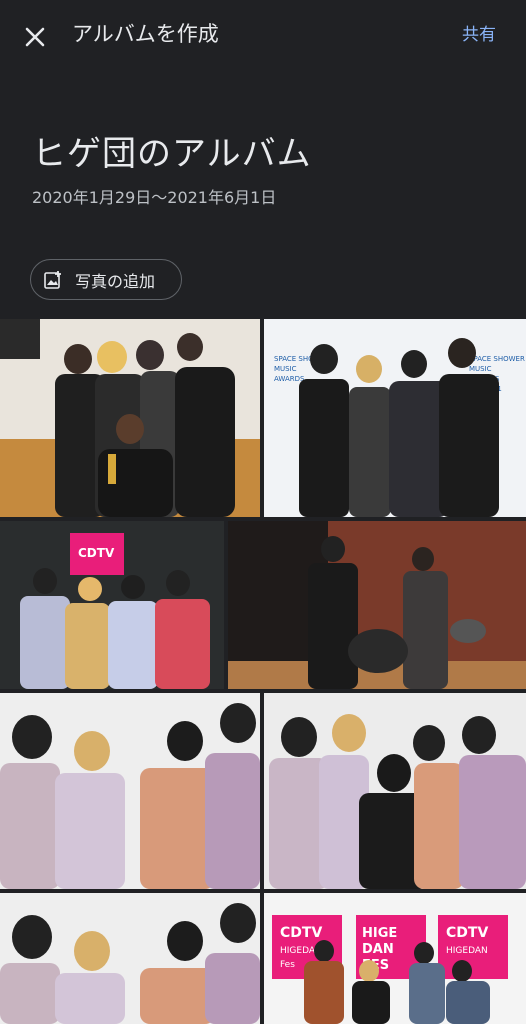 The image size is (526, 1024). Describe the element at coordinates (479, 35) in the screenshot. I see `share-button: 共有` at that location.